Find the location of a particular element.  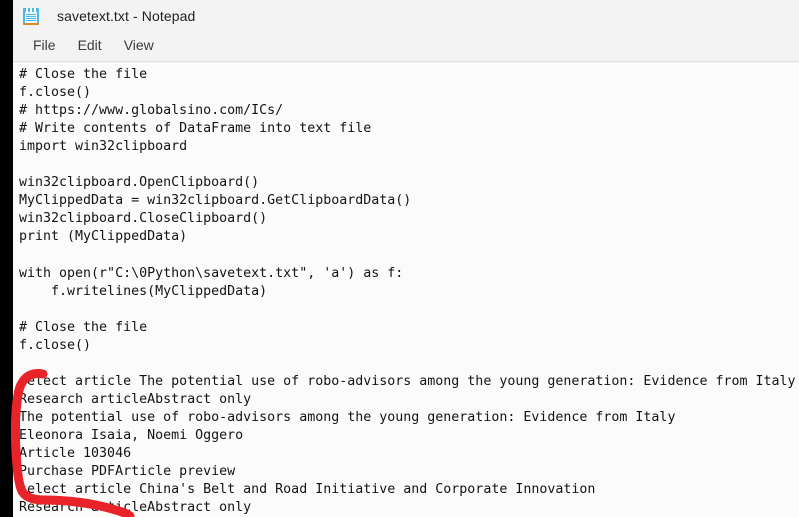

menu-bar: File Edit View is located at coordinates (406, 47).